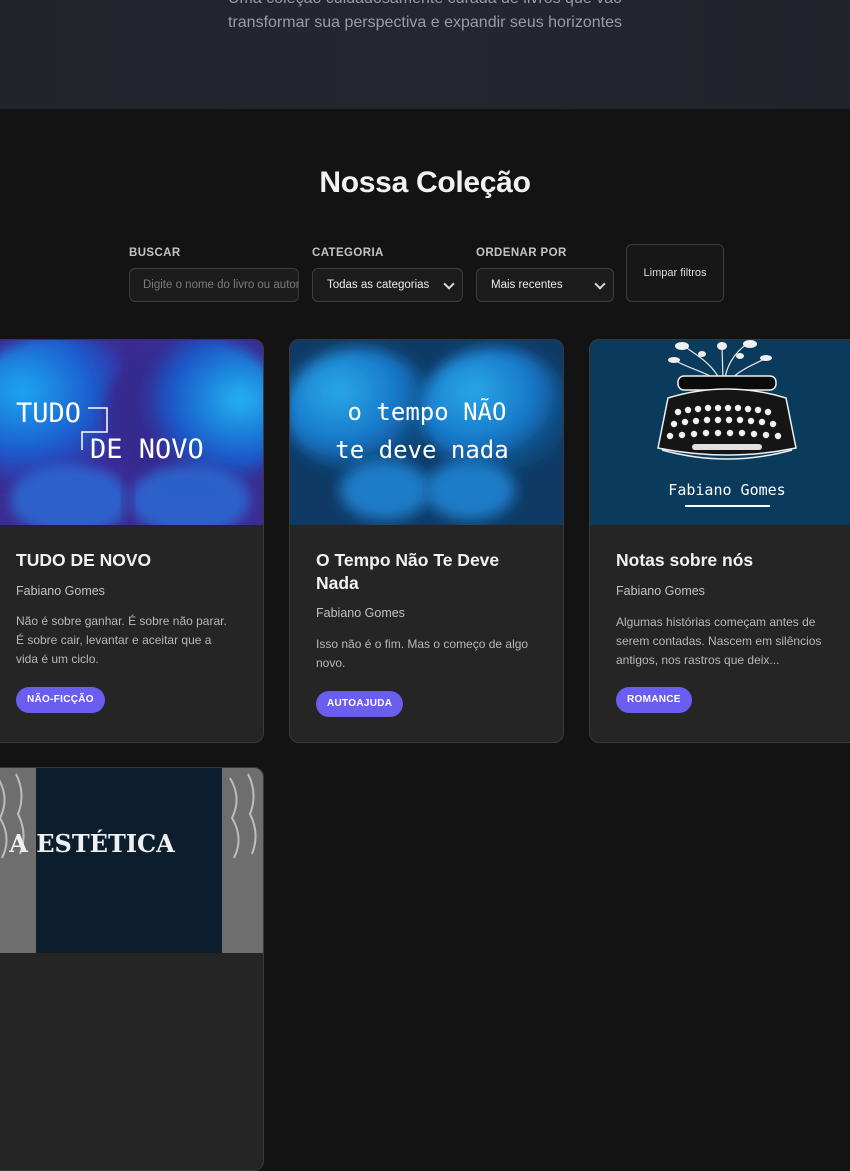 The height and width of the screenshot is (1171, 850). I want to click on book-cover: o tempo NÃO te deve nada, so click(426, 432).